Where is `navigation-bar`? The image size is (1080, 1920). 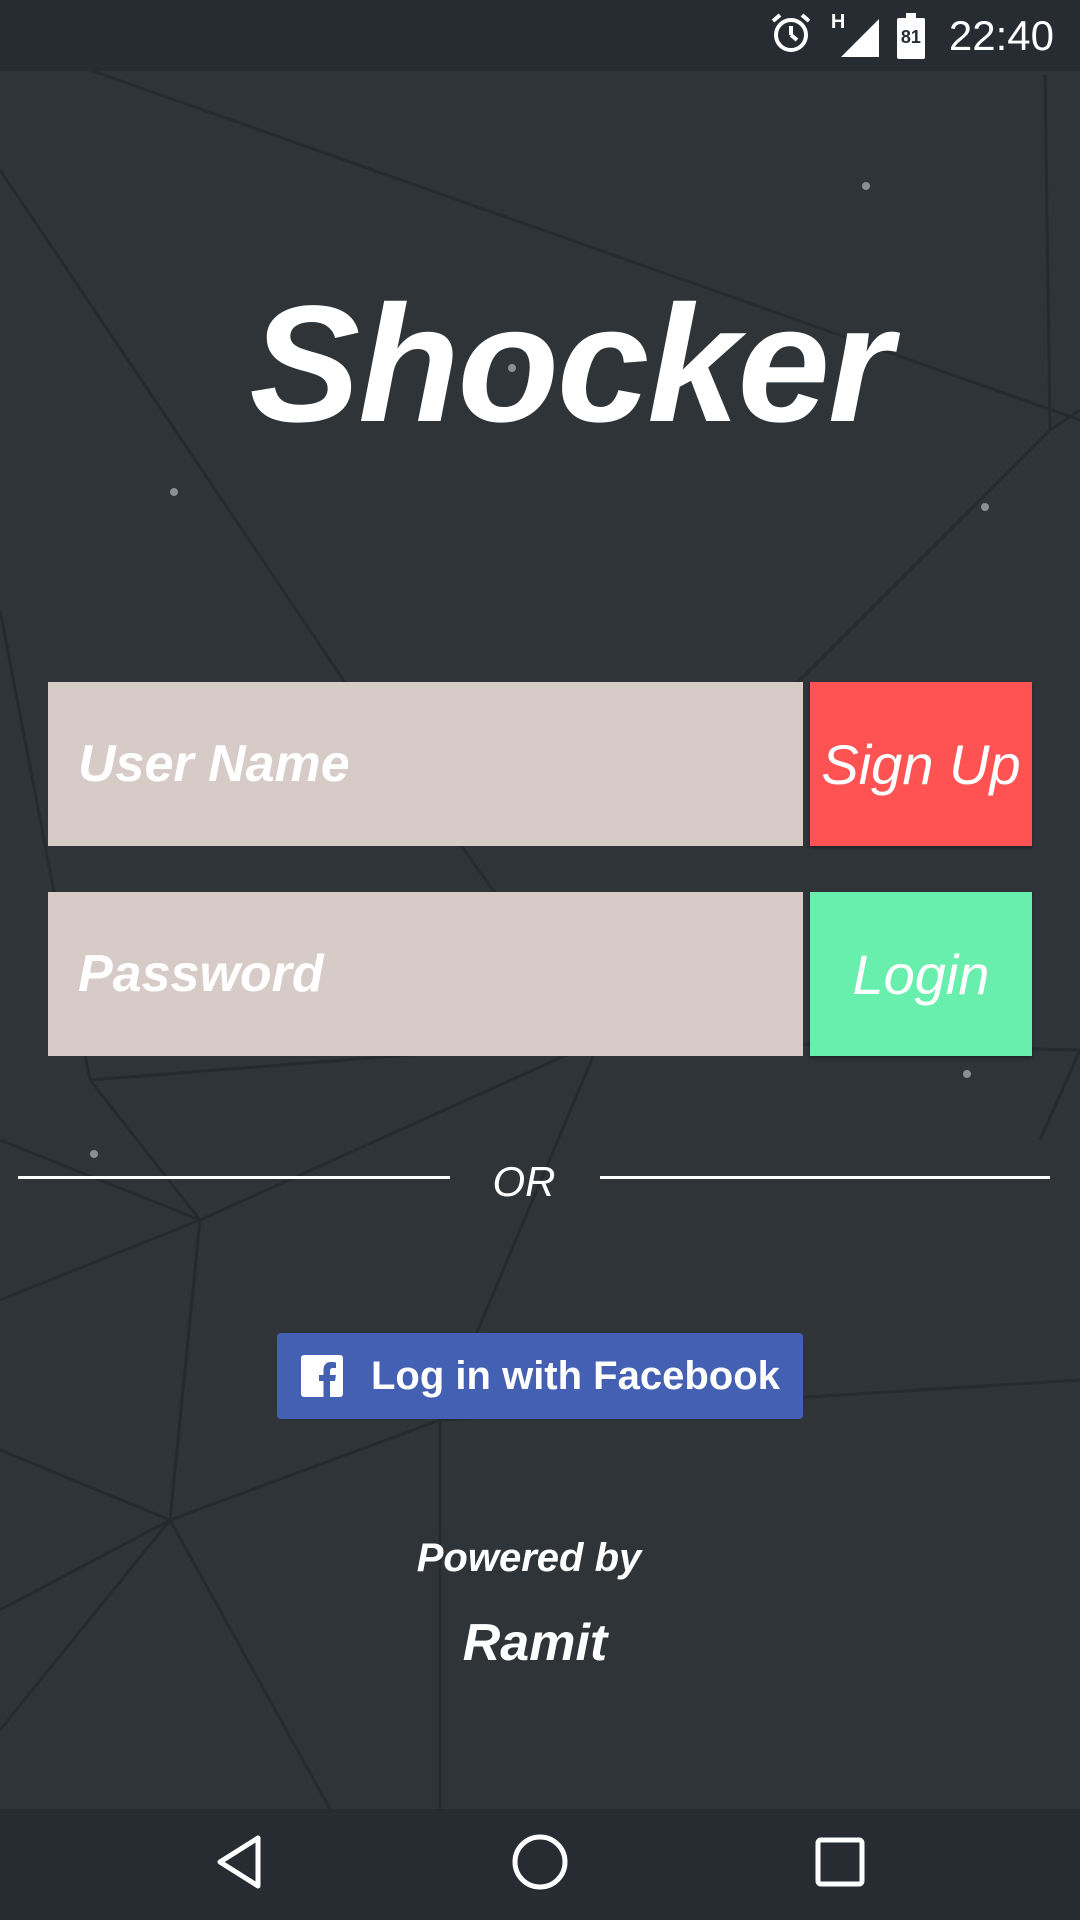
navigation-bar is located at coordinates (540, 1864).